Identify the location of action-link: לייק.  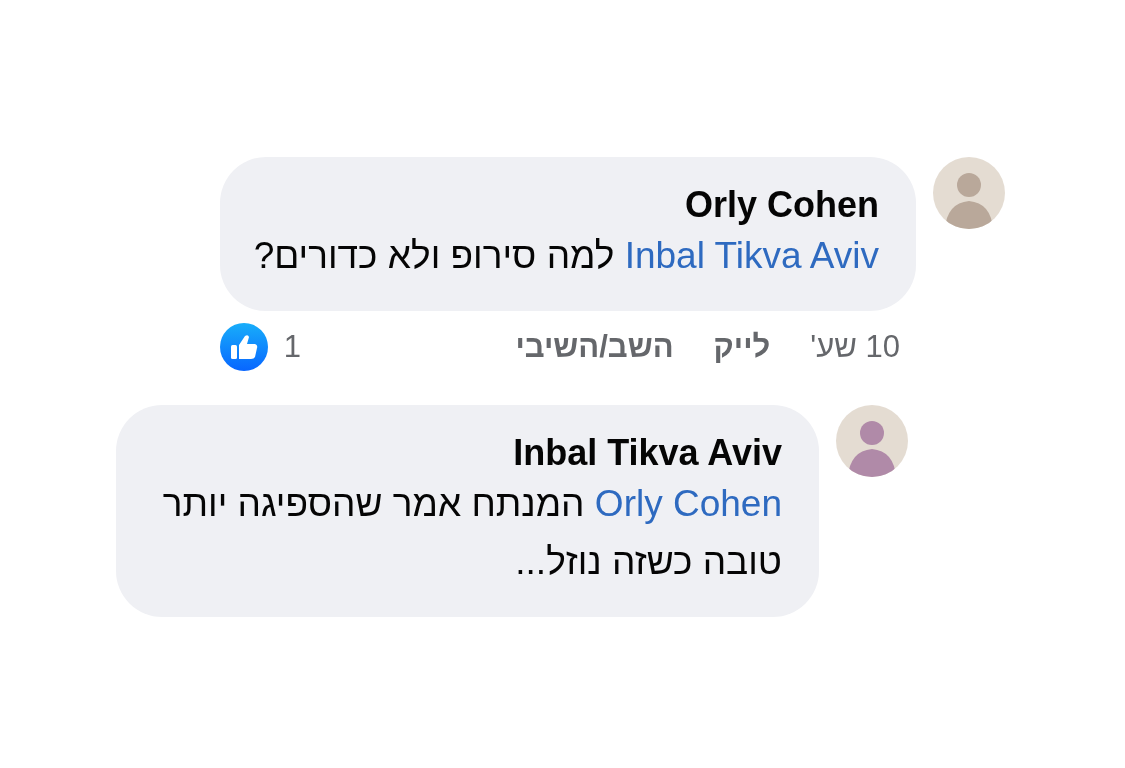
(742, 347).